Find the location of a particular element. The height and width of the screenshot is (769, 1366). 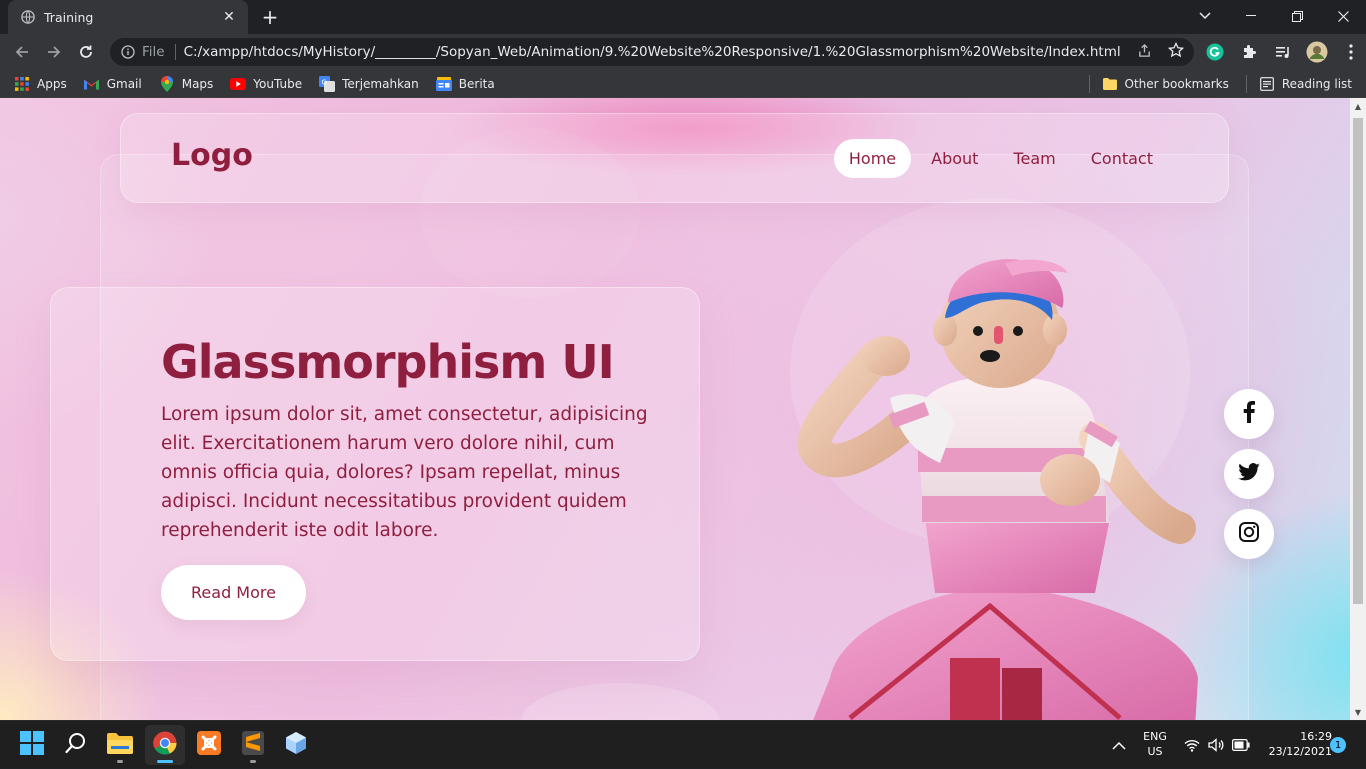

bookmark-gmail: Gmail is located at coordinates (113, 84).